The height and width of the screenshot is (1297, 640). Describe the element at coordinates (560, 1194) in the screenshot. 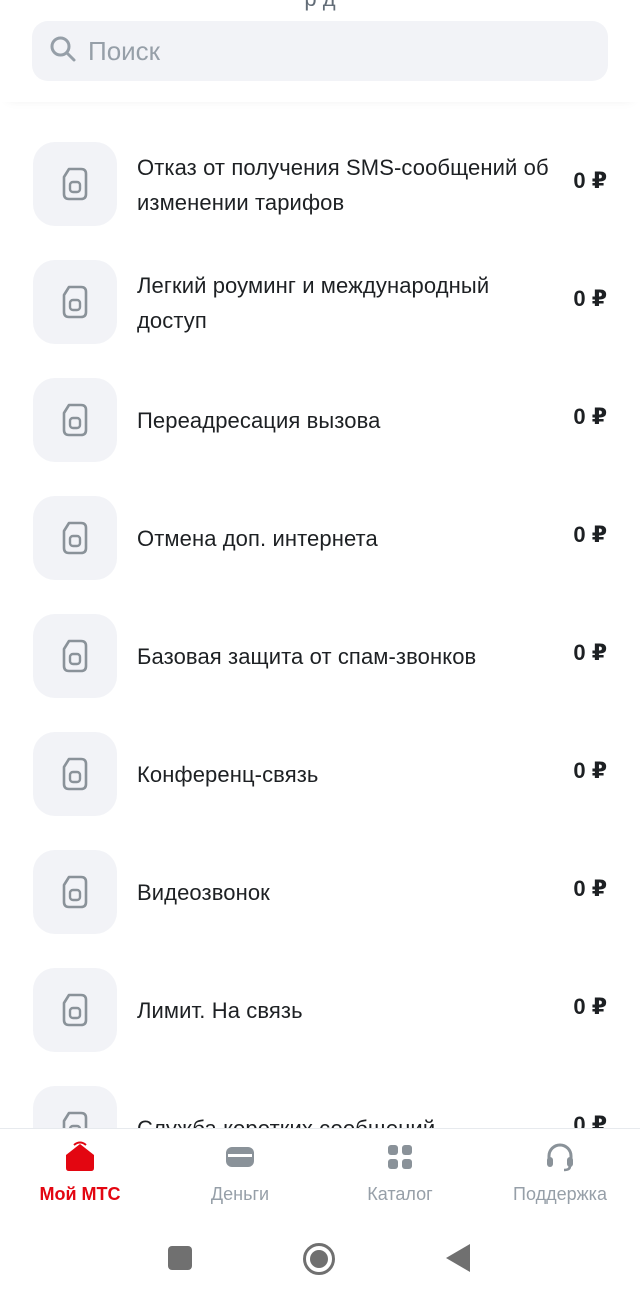

I see `tab-label: Поддержка` at that location.